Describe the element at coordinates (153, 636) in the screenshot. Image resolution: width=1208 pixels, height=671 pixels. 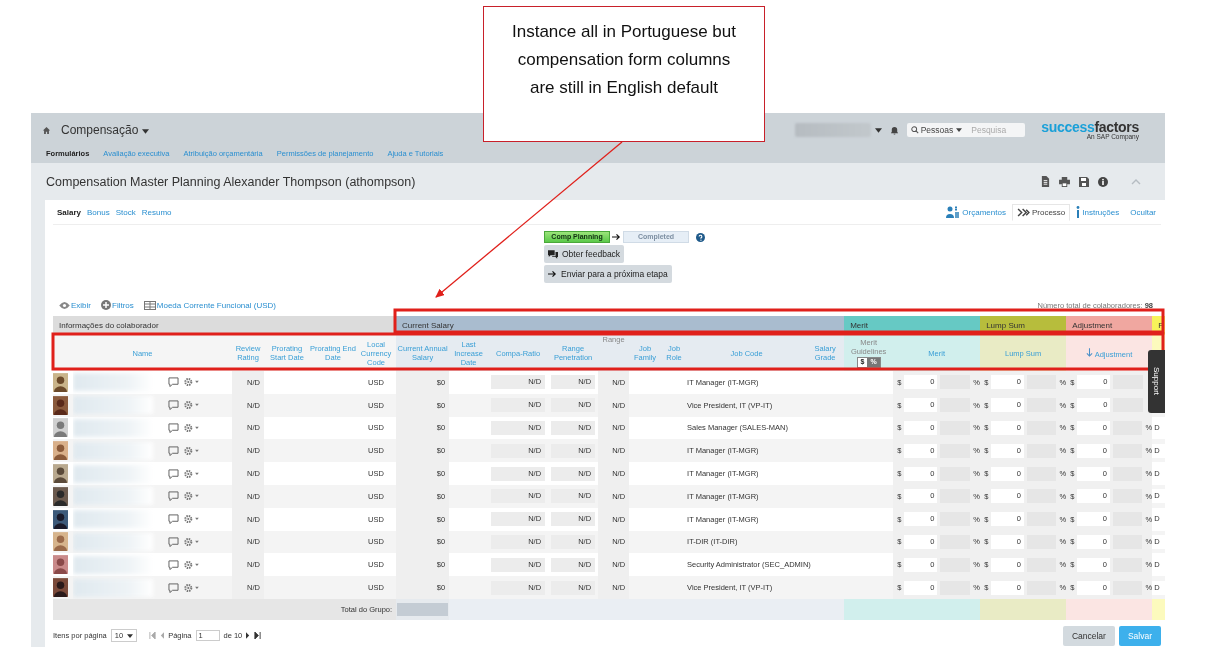
I see `first-page-icon` at that location.